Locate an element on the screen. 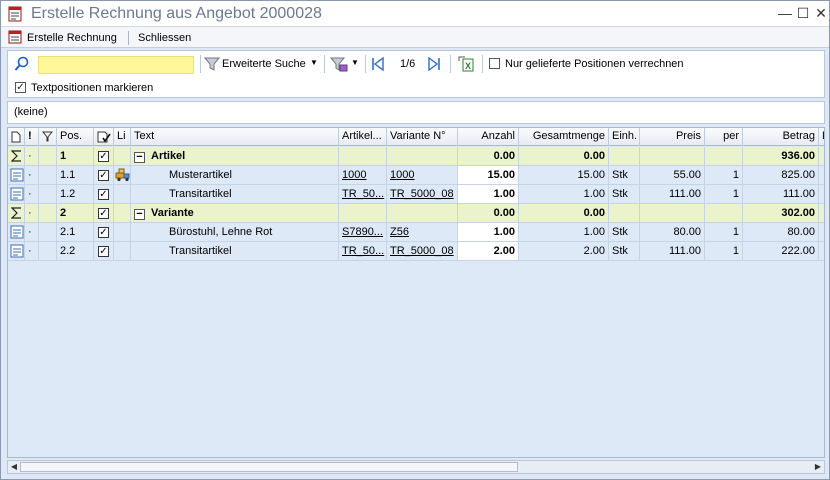 This screenshot has width=830, height=480. close-button: ✕ is located at coordinates (821, 13).